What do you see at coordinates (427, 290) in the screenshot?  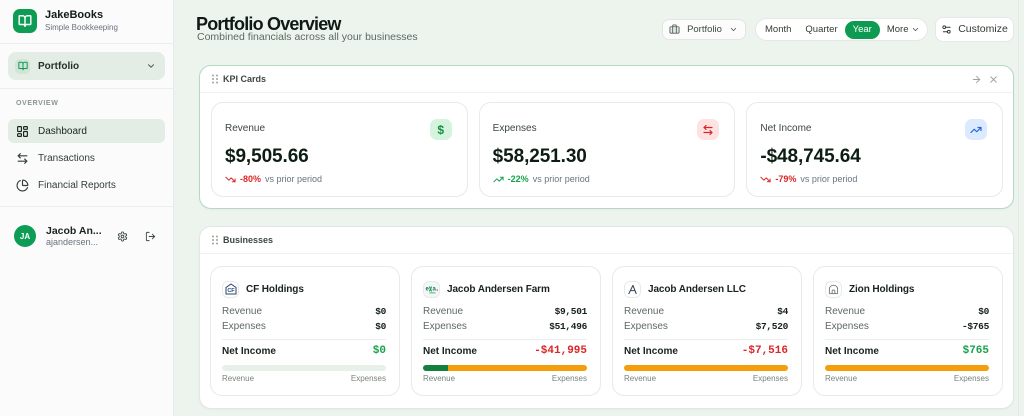 I see `svg-text: e` at bounding box center [427, 290].